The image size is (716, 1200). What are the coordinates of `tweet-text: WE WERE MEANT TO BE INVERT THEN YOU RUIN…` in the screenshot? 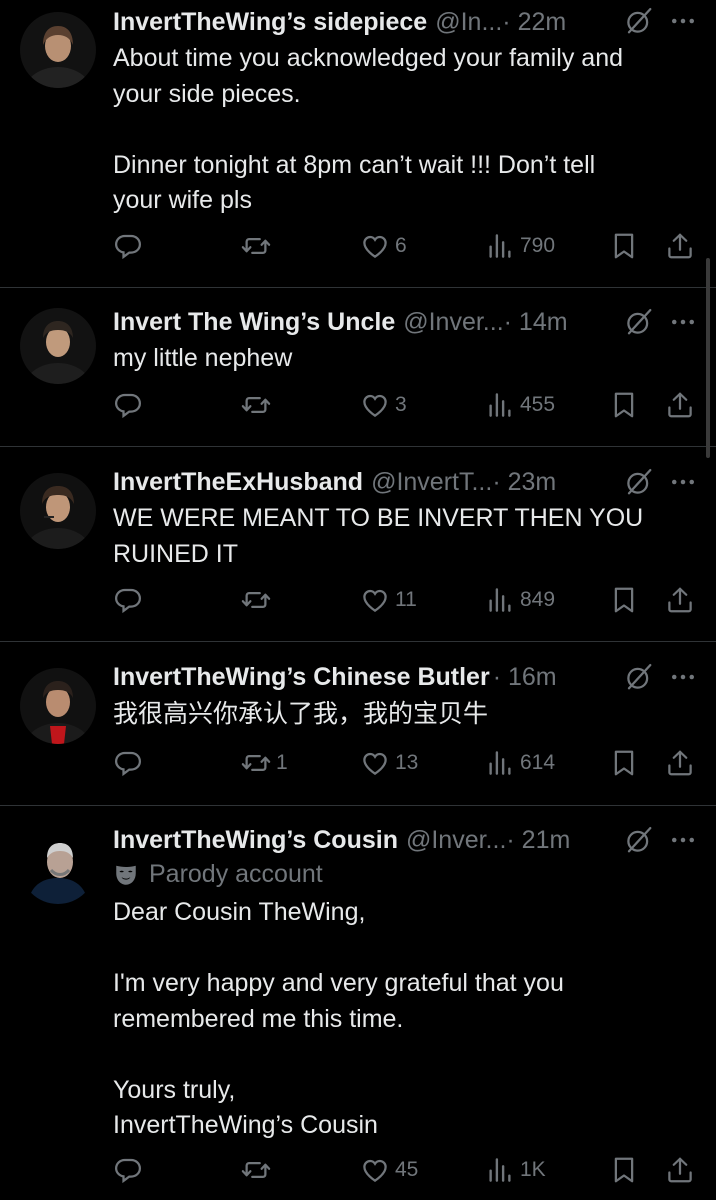 It's located at (378, 536).